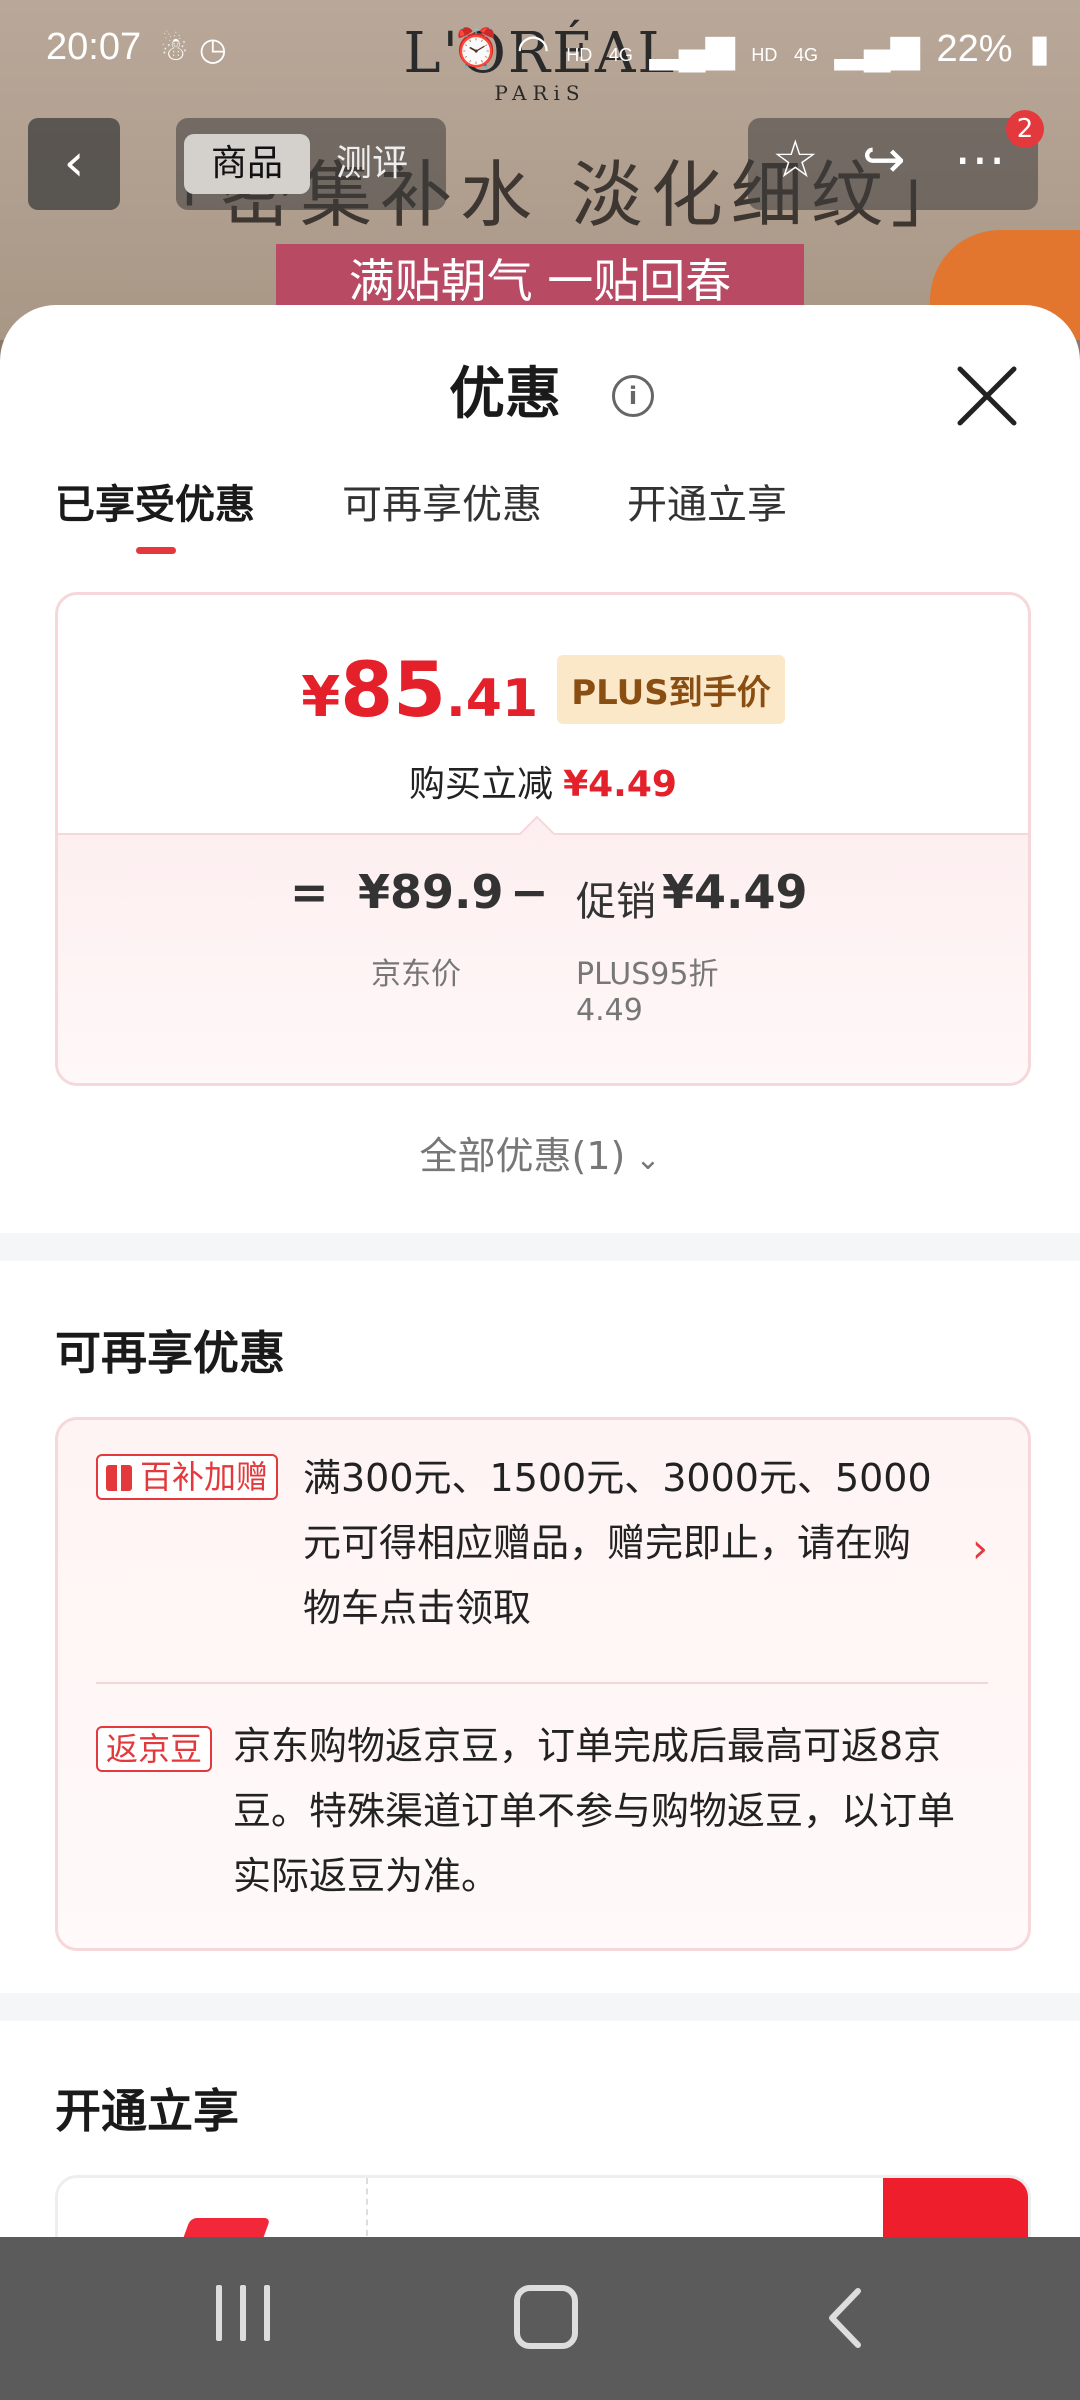  Describe the element at coordinates (884, 160) in the screenshot. I see `share-icon: ↪` at that location.